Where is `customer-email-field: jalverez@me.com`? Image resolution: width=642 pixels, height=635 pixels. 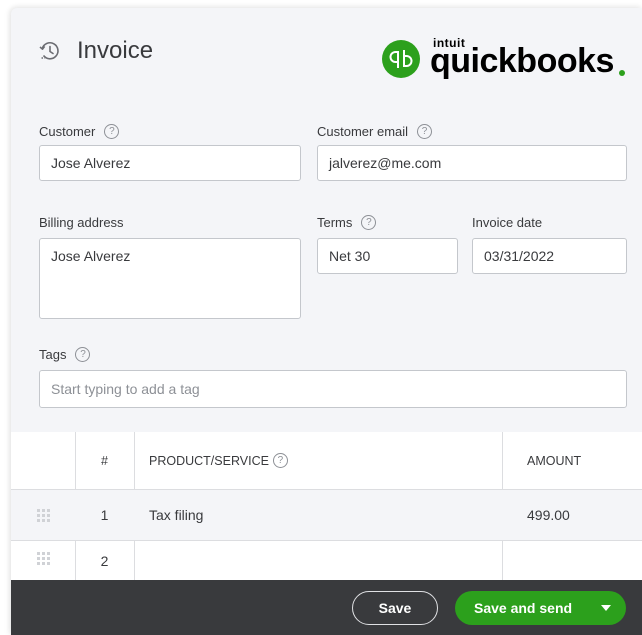
customer-email-field: jalverez@me.com is located at coordinates (472, 163).